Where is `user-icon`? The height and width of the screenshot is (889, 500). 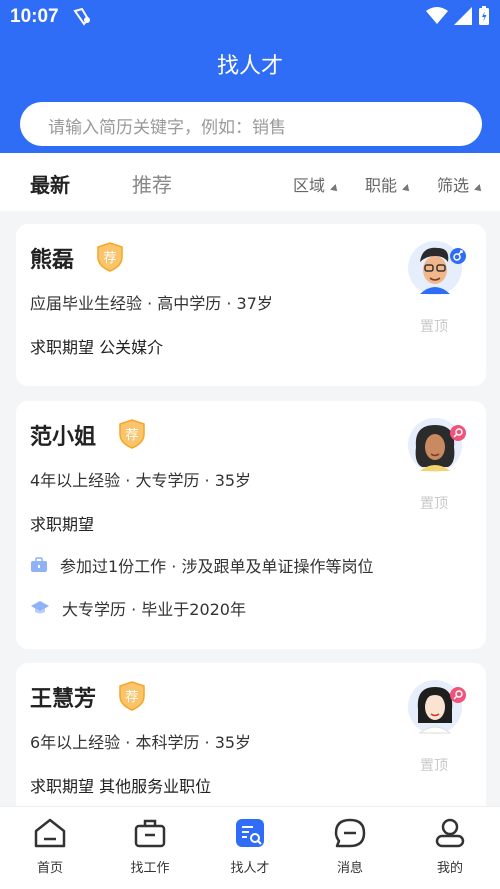 user-icon is located at coordinates (450, 833).